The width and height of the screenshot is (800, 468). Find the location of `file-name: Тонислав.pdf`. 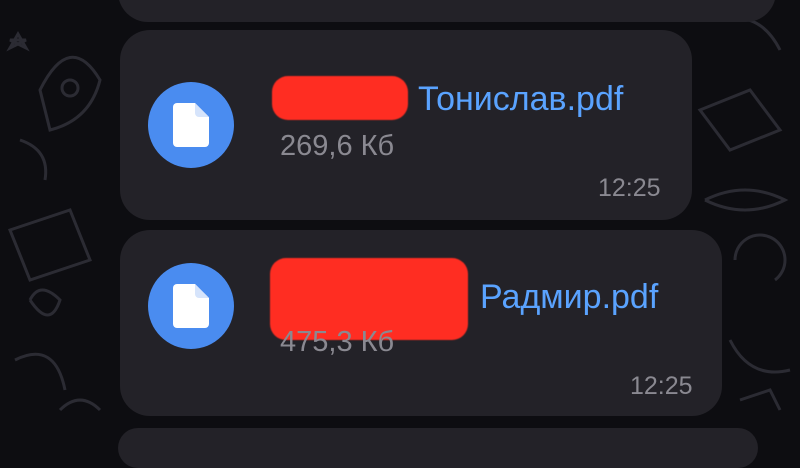

file-name: Тонислав.pdf is located at coordinates (520, 99).